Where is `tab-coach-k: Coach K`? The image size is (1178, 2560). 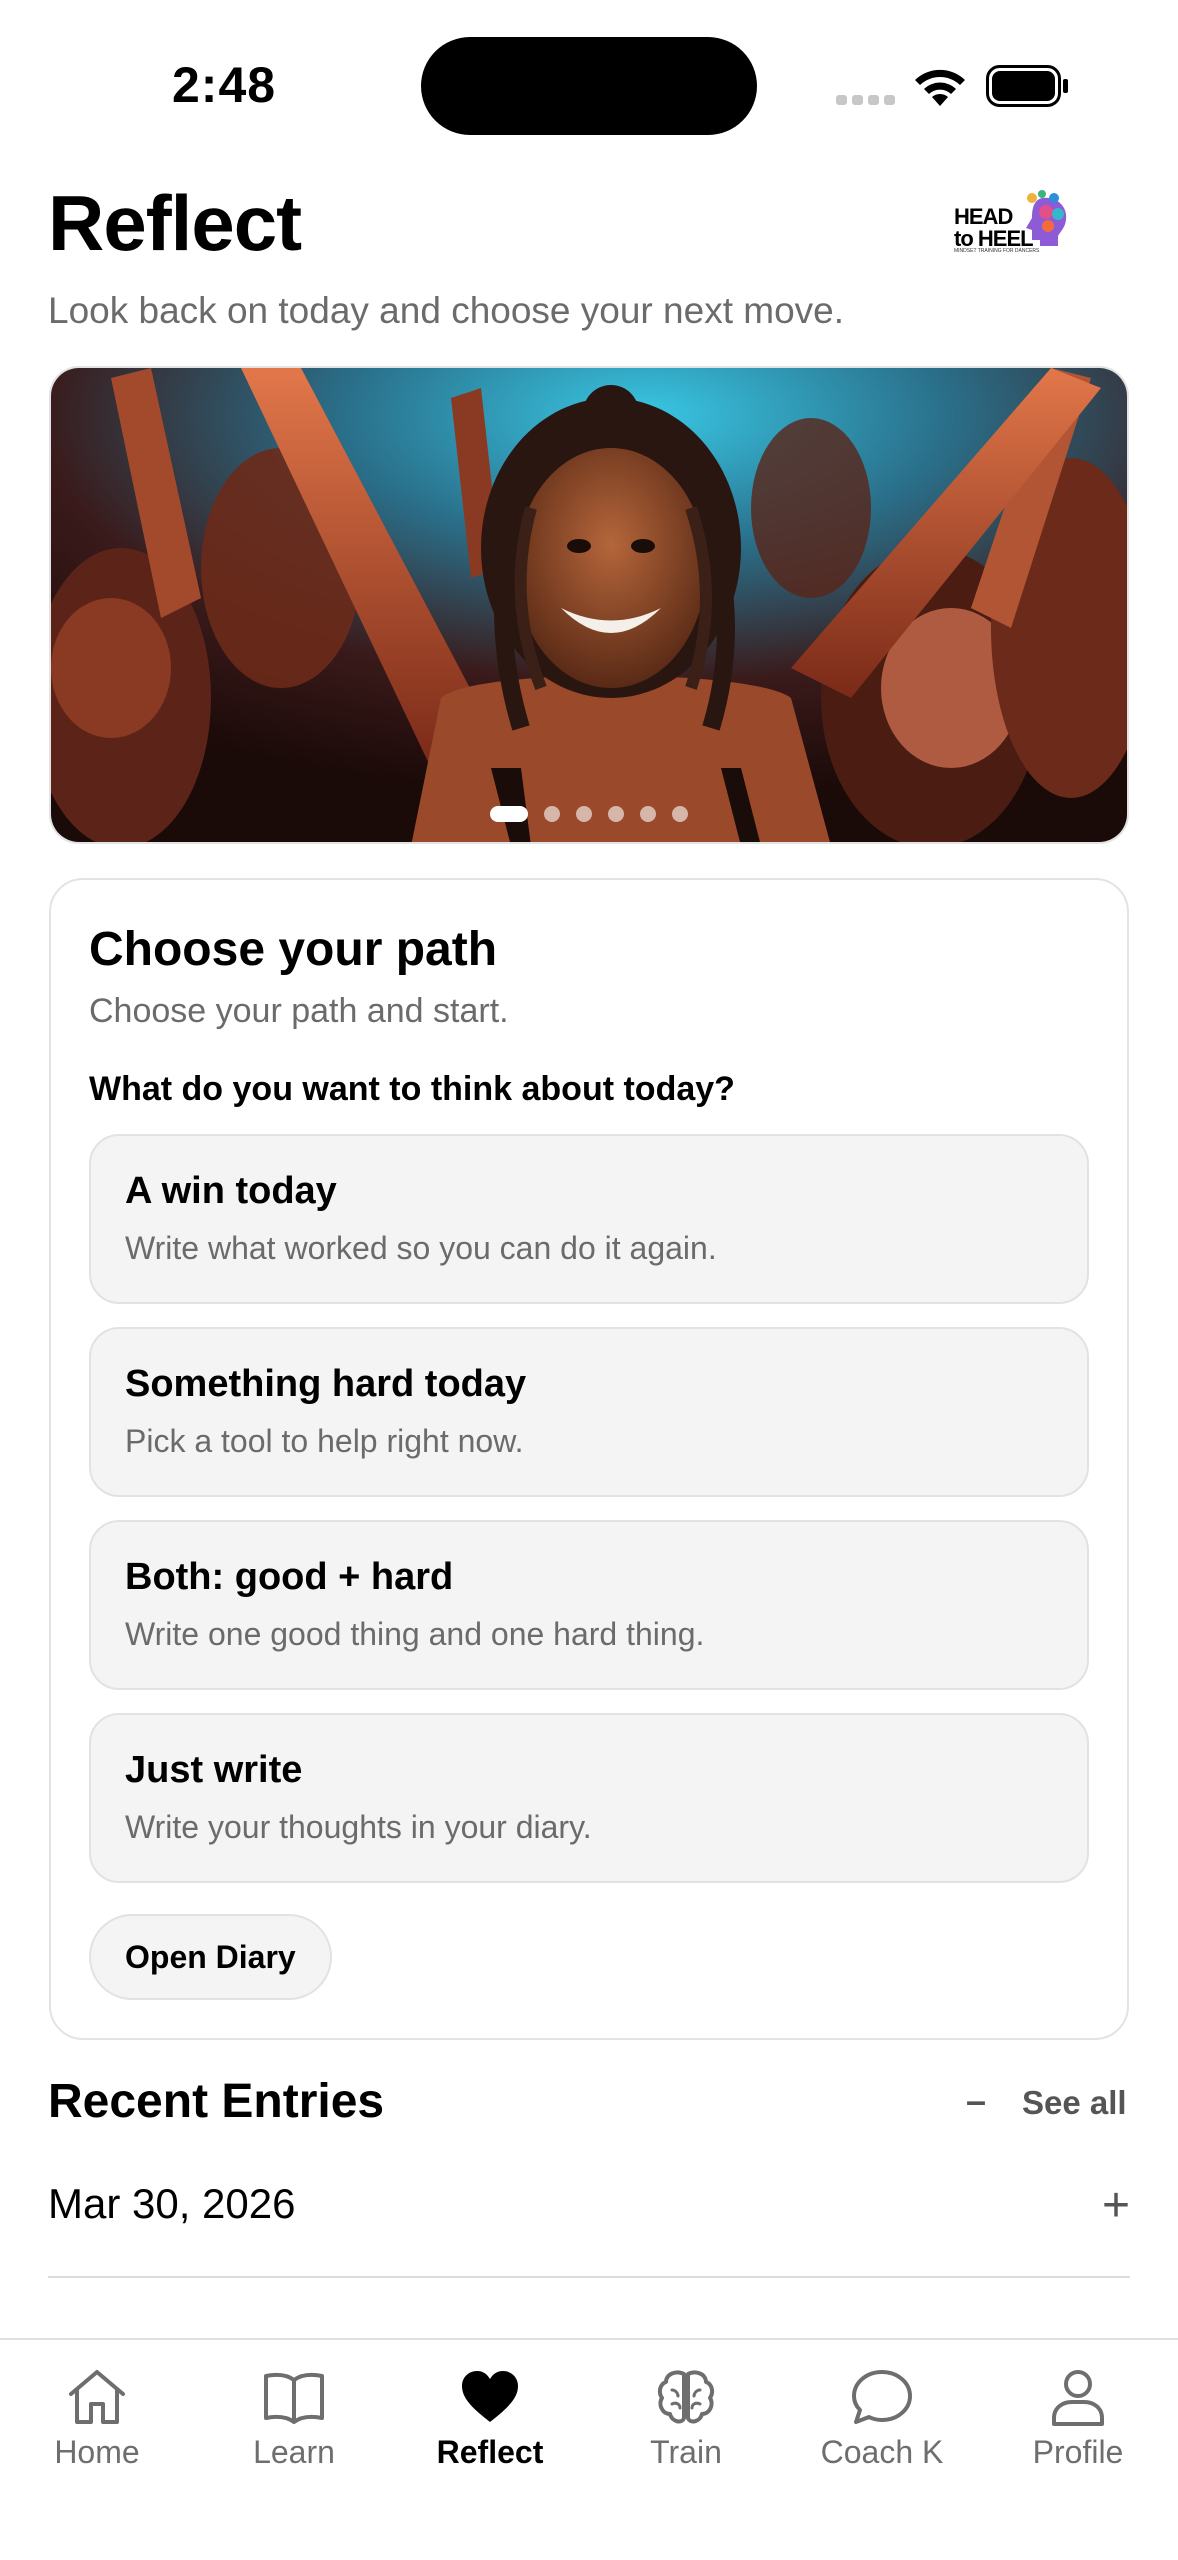
tab-coach-k: Coach K is located at coordinates (882, 2426).